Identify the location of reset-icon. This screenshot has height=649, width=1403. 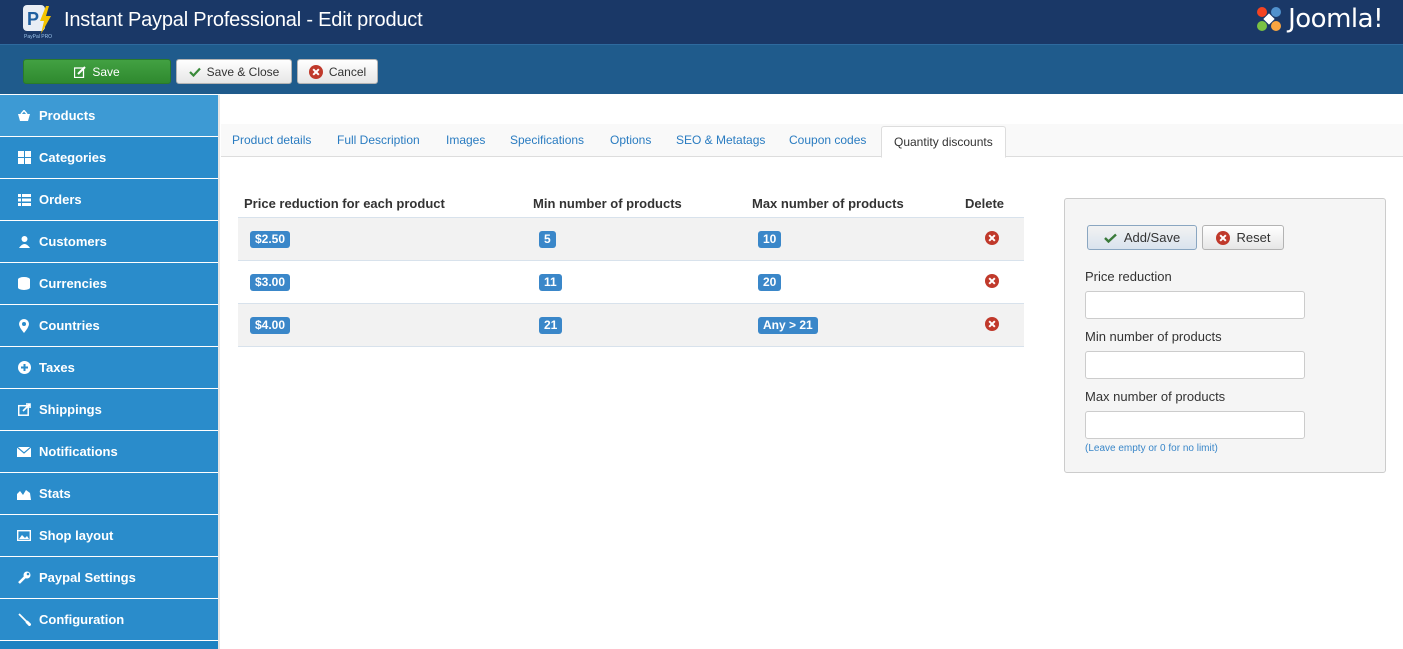
(1222, 237).